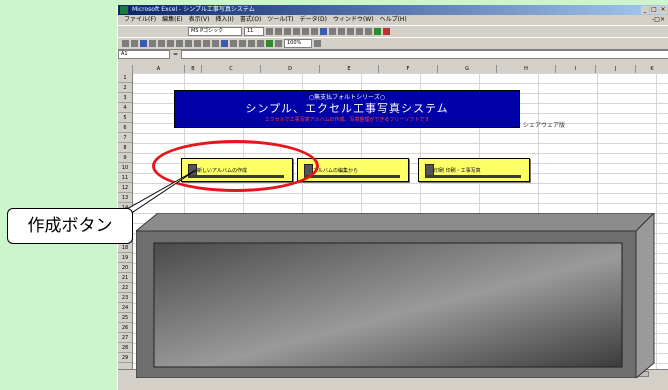 The image size is (668, 390). I want to click on column-header: J, so click(616, 69).